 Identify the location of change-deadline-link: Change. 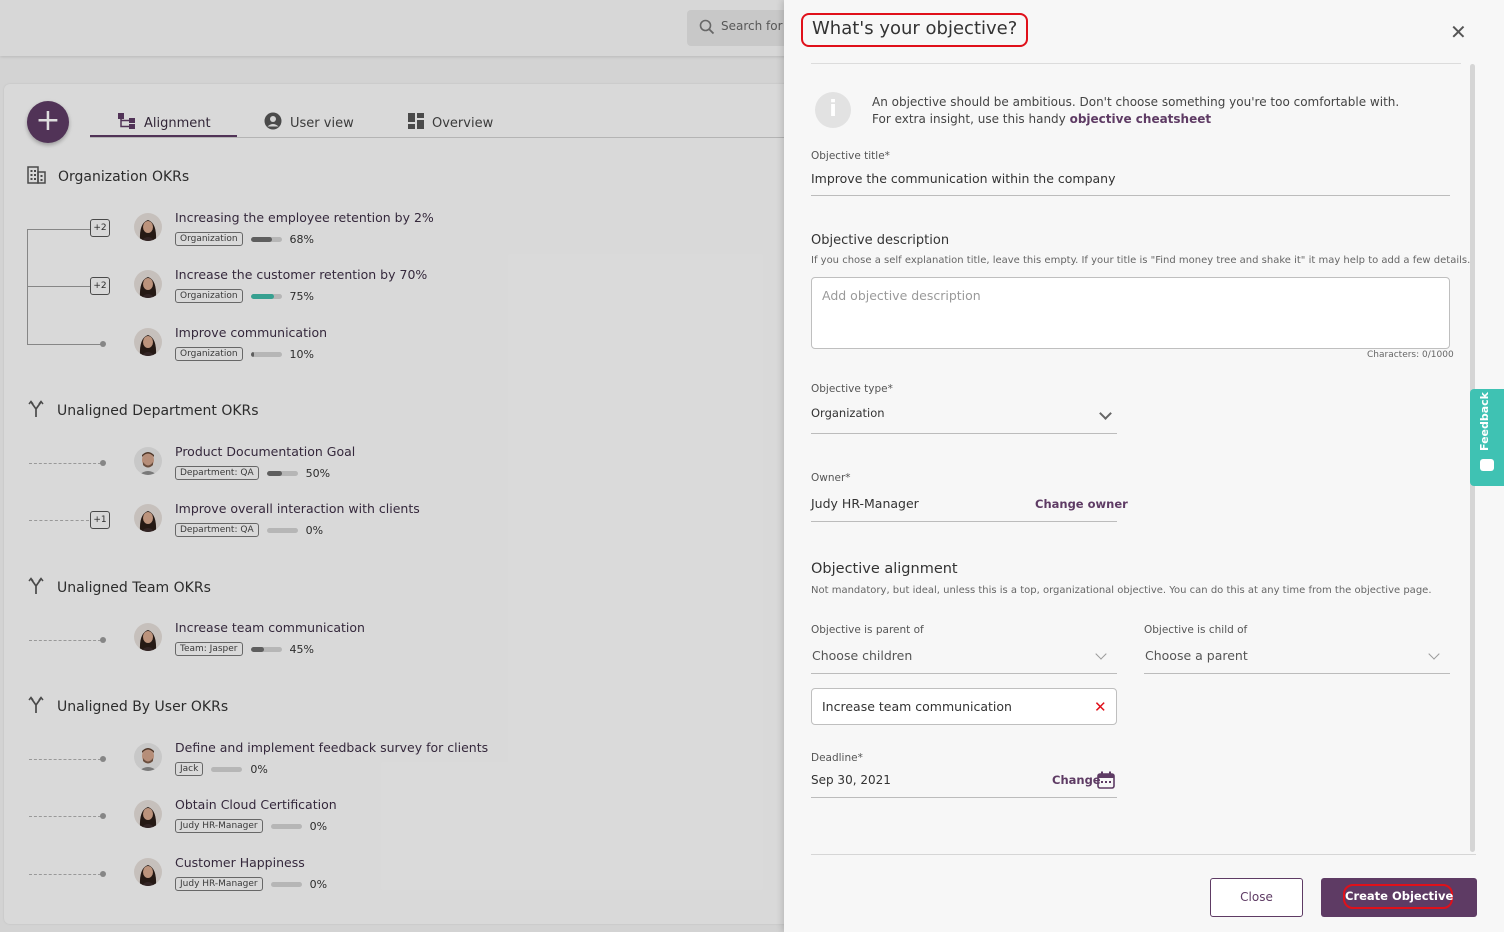
(1076, 780).